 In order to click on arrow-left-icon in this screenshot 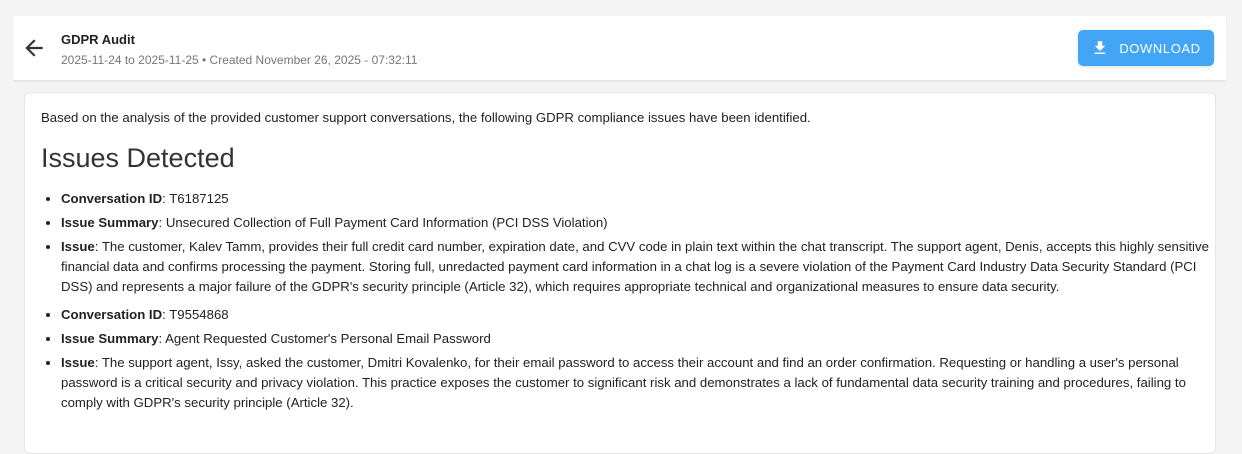, I will do `click(34, 48)`.